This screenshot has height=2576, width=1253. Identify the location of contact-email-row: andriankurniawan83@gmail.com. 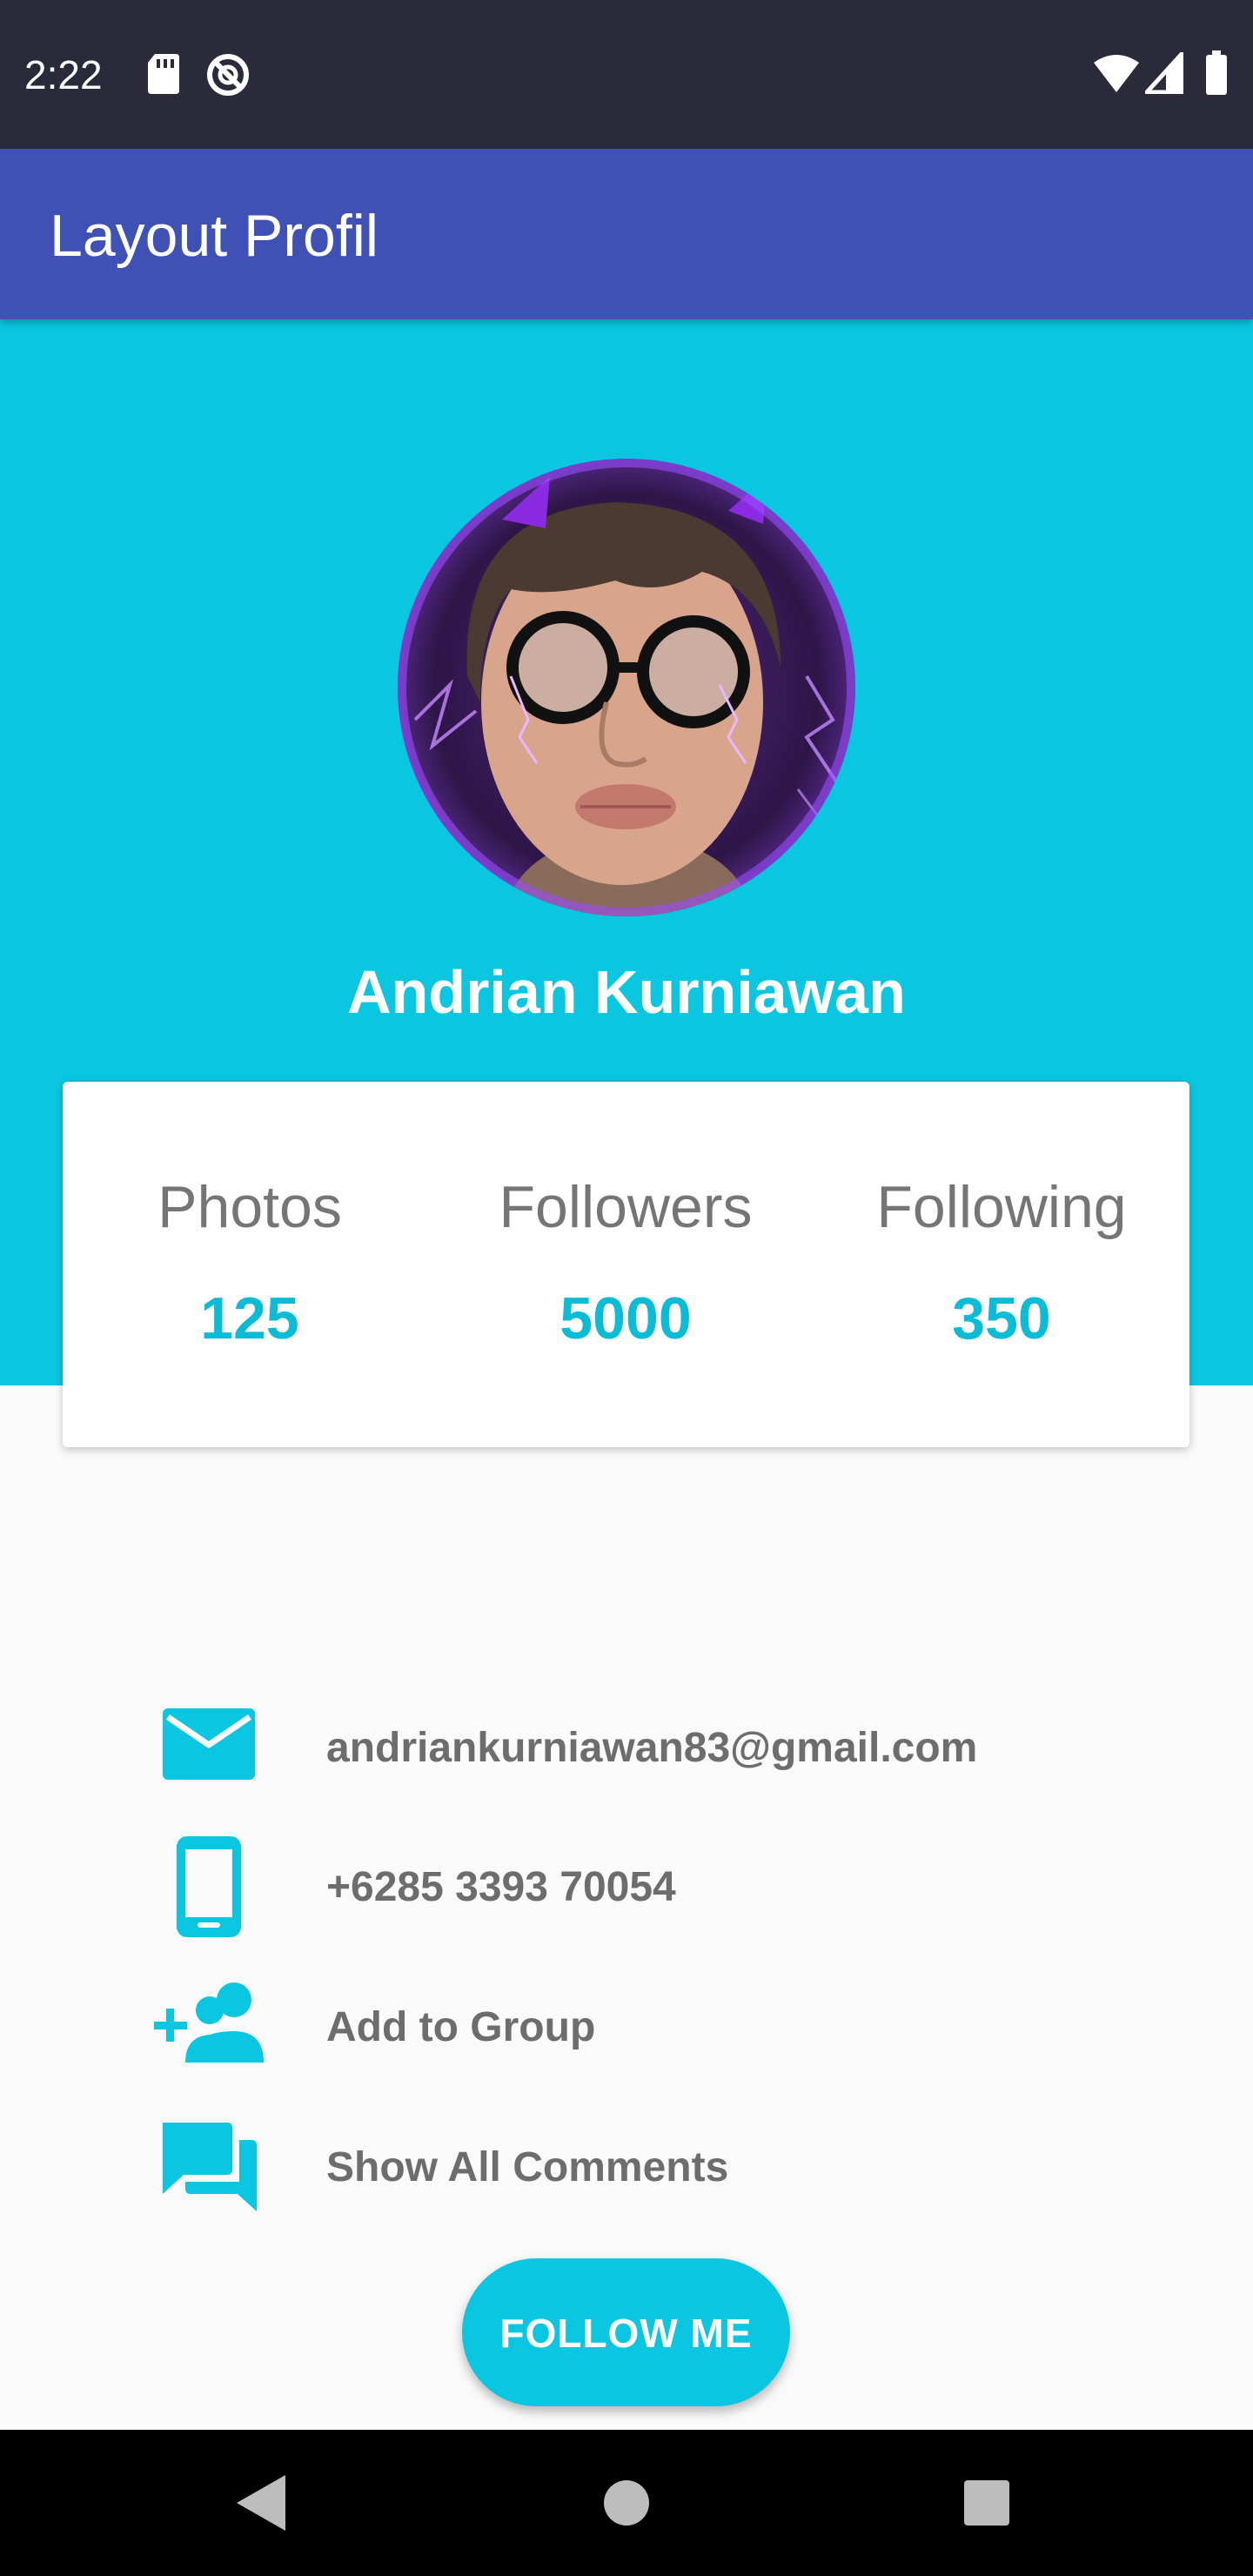
(626, 1747).